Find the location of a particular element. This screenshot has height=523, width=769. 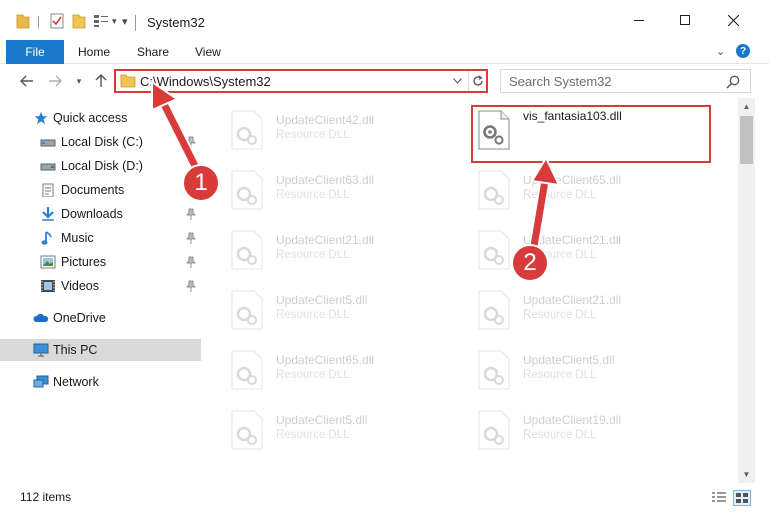

sidebar-item-documents: Documents is located at coordinates (100, 190).